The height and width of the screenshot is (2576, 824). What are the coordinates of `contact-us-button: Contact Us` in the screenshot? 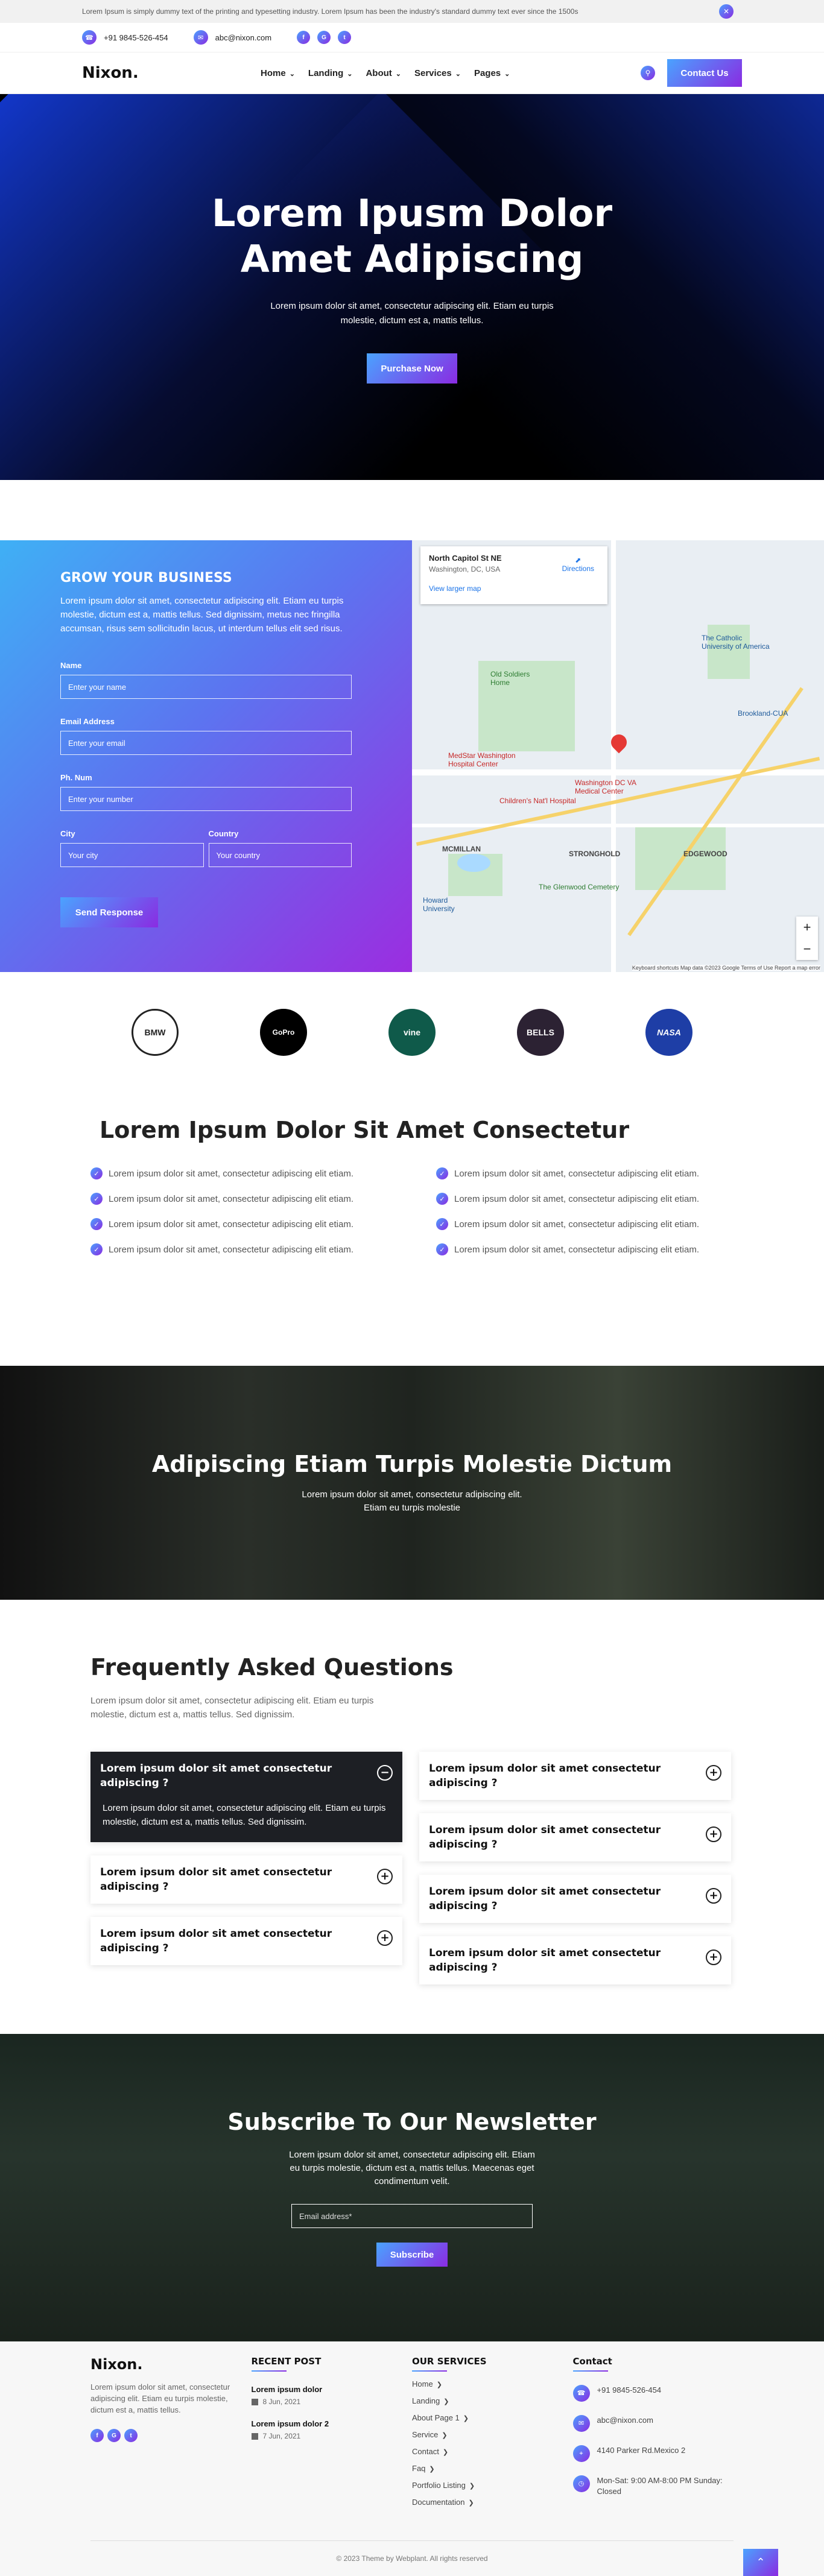 It's located at (704, 73).